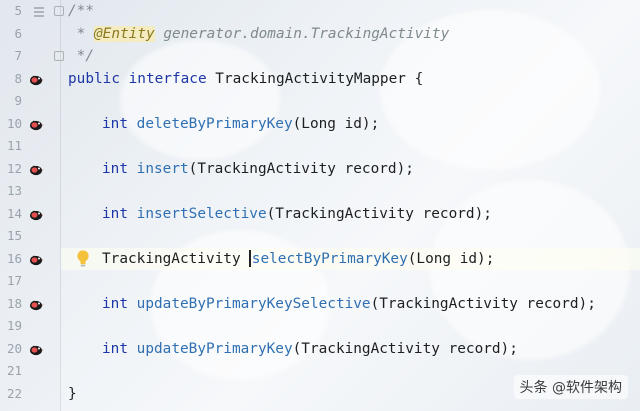 The width and height of the screenshot is (640, 411). I want to click on comment-text: /**, so click(81, 11).